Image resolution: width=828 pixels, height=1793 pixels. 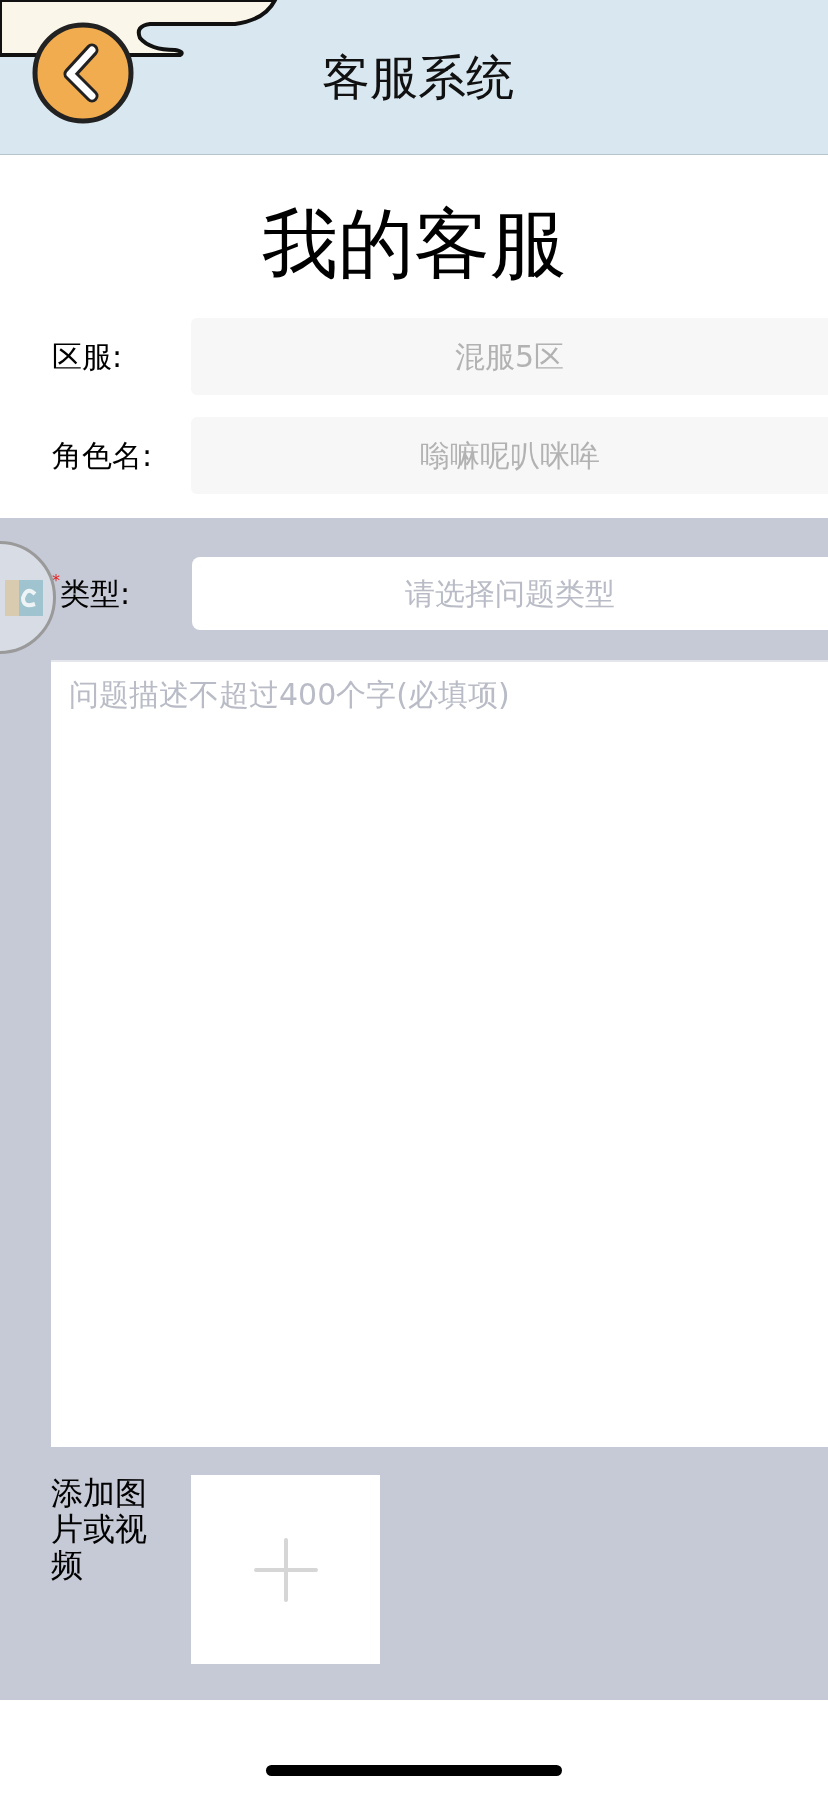 What do you see at coordinates (509, 455) in the screenshot?
I see `read-only-field: 嗡嘛呢叭咪哞` at bounding box center [509, 455].